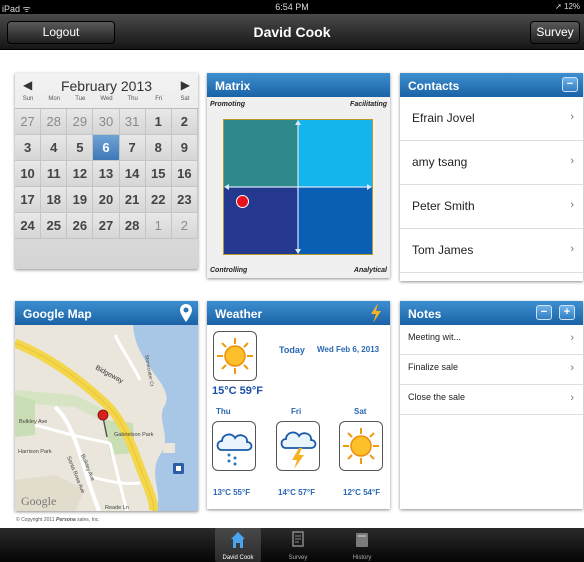 The height and width of the screenshot is (562, 584). I want to click on calendar-day: 22, so click(158, 200).